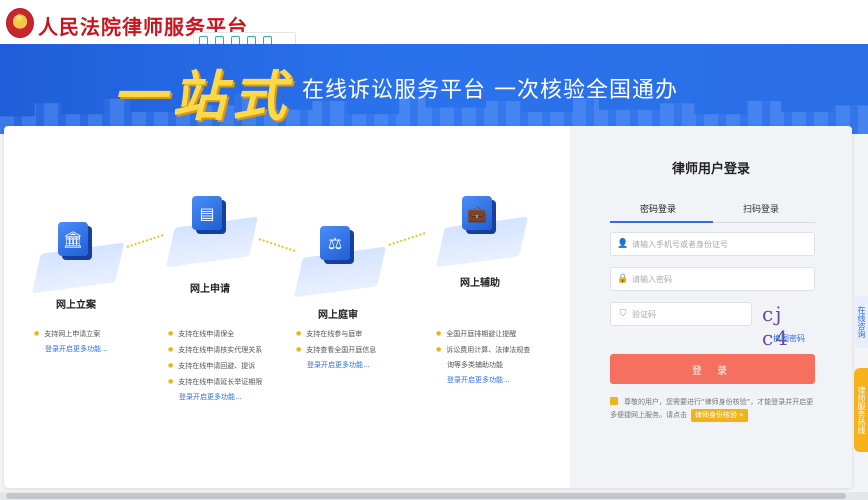 The width and height of the screenshot is (868, 500). I want to click on lock-icon: 🔒, so click(623, 279).